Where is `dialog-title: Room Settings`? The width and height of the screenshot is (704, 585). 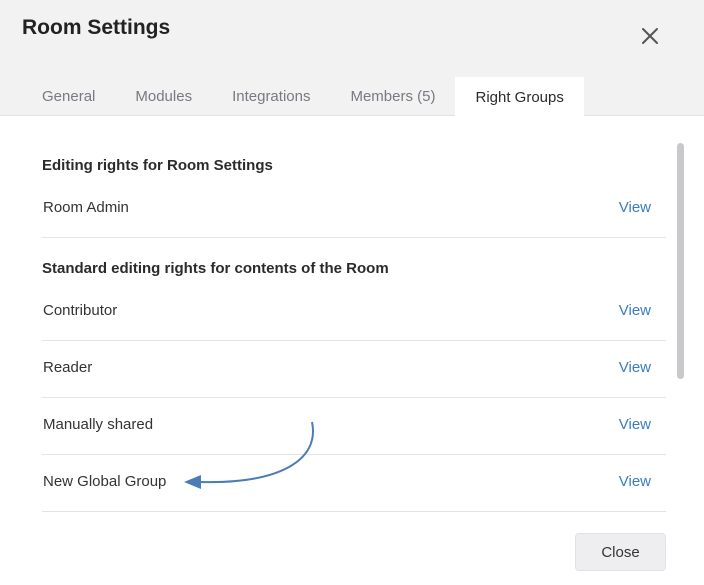
dialog-title: Room Settings is located at coordinates (96, 27).